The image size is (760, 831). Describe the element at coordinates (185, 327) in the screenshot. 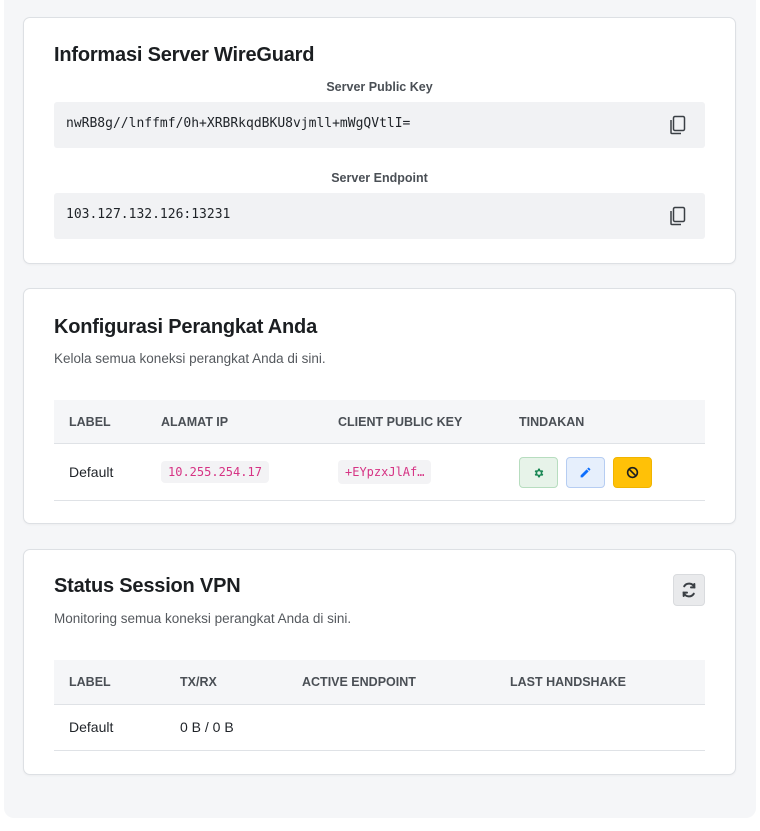

I see `devices-title: Konfigurasi Perangkat Anda` at that location.